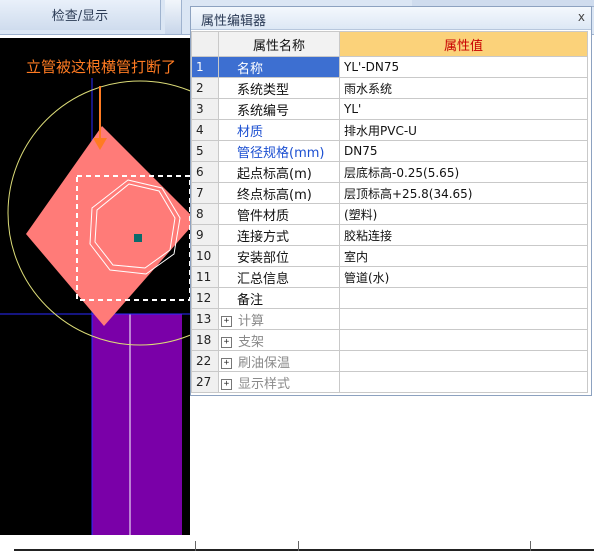 The height and width of the screenshot is (559, 594). I want to click on property-name-cell: 系统类型, so click(279, 88).